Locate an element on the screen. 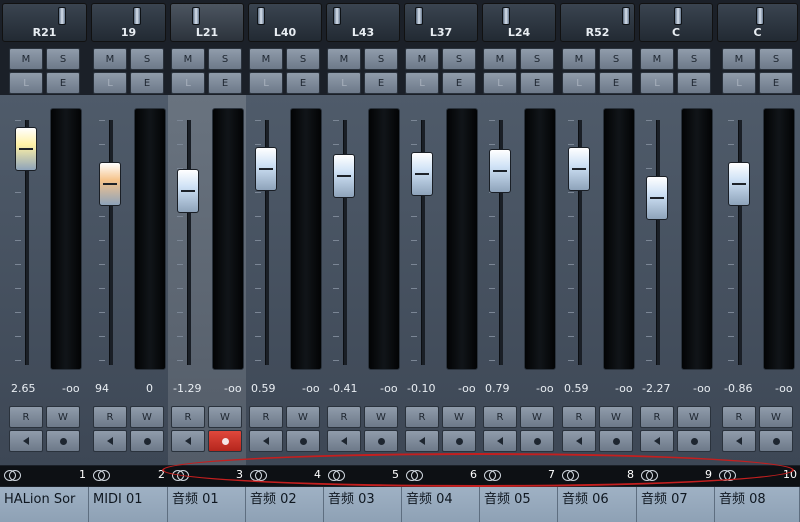 The image size is (800, 522). channel-strip: R52 M S L E 0.59 -oo R W 8 音频 06 is located at coordinates (597, 261).